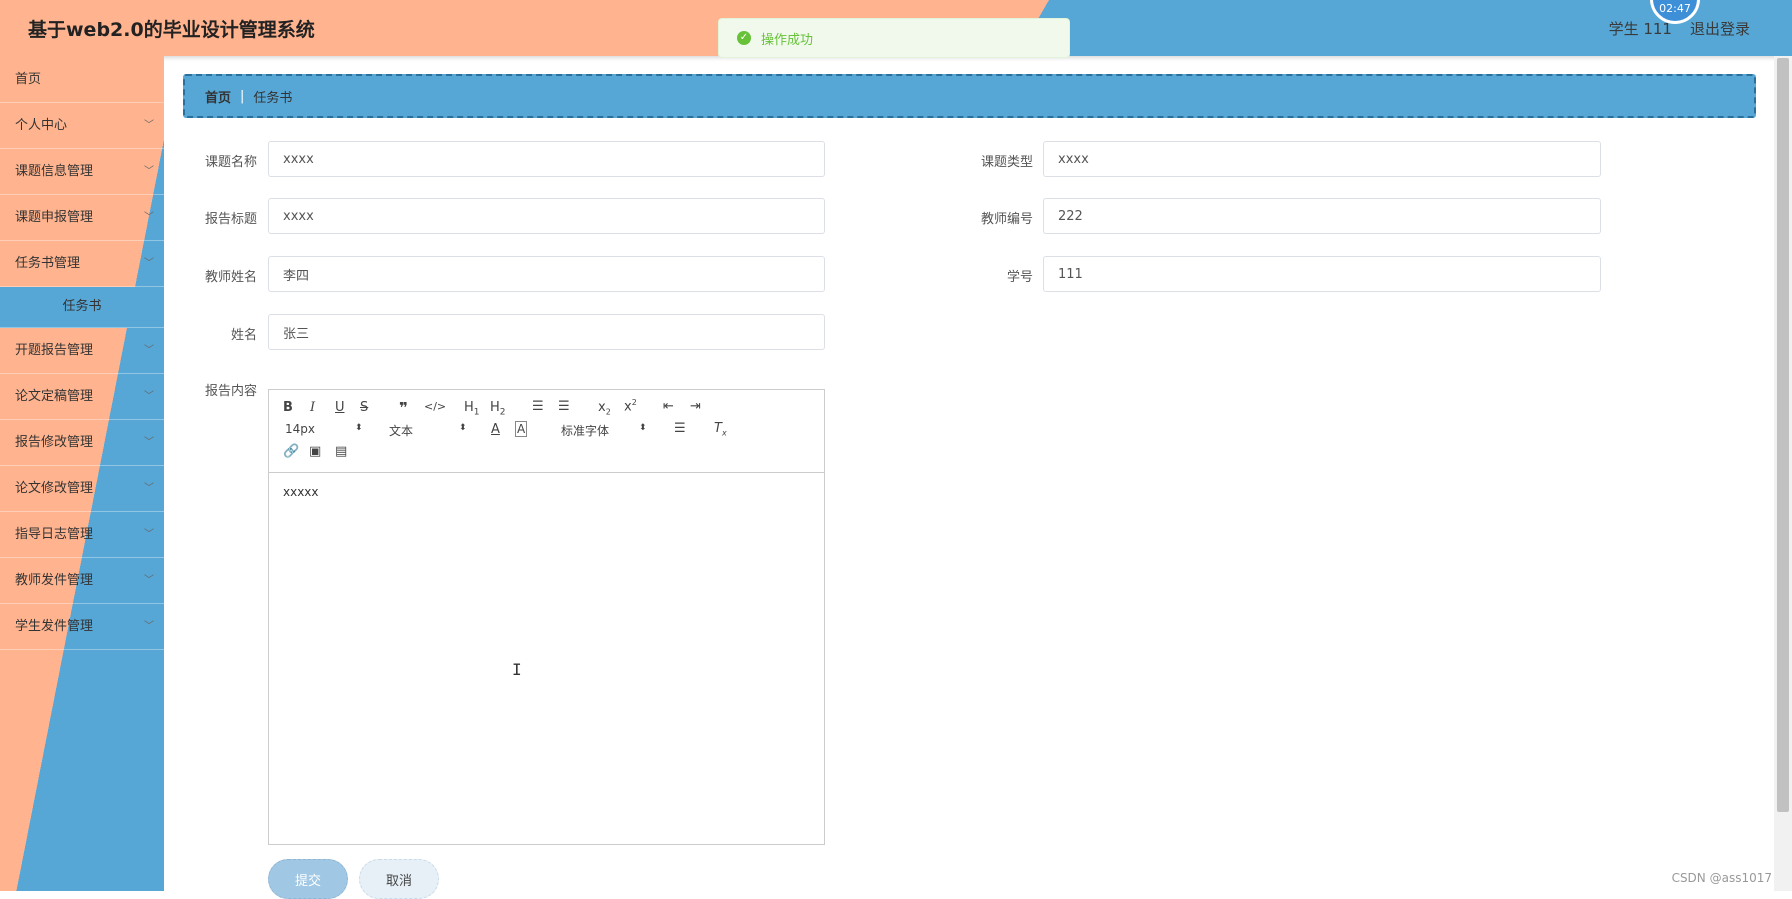  Describe the element at coordinates (403, 408) in the screenshot. I see `blockquote-icon: ❞` at that location.